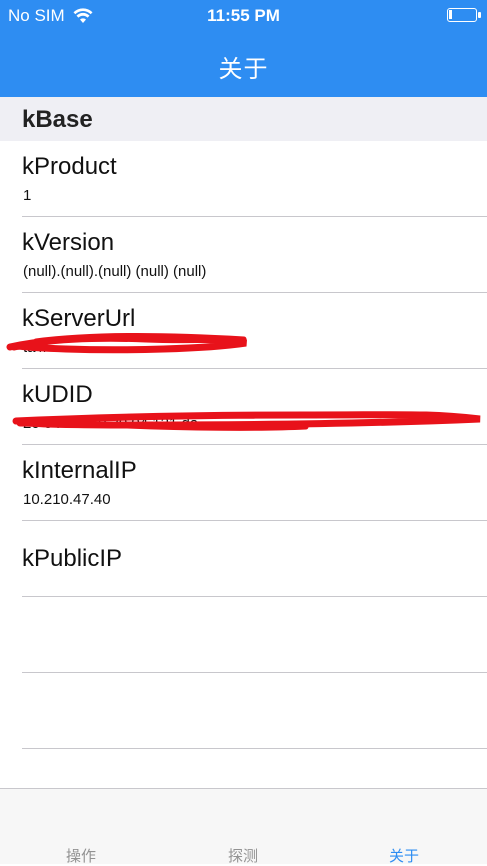 The height and width of the screenshot is (866, 487). I want to click on section-title: kBase, so click(57, 119).